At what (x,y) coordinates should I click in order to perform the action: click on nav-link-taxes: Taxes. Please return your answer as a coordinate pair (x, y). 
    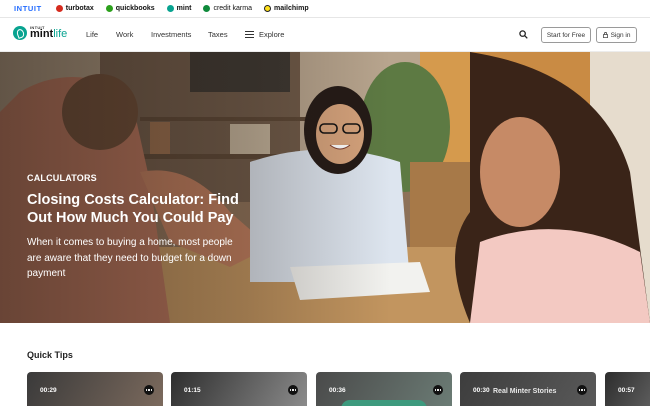
    Looking at the image, I should click on (218, 34).